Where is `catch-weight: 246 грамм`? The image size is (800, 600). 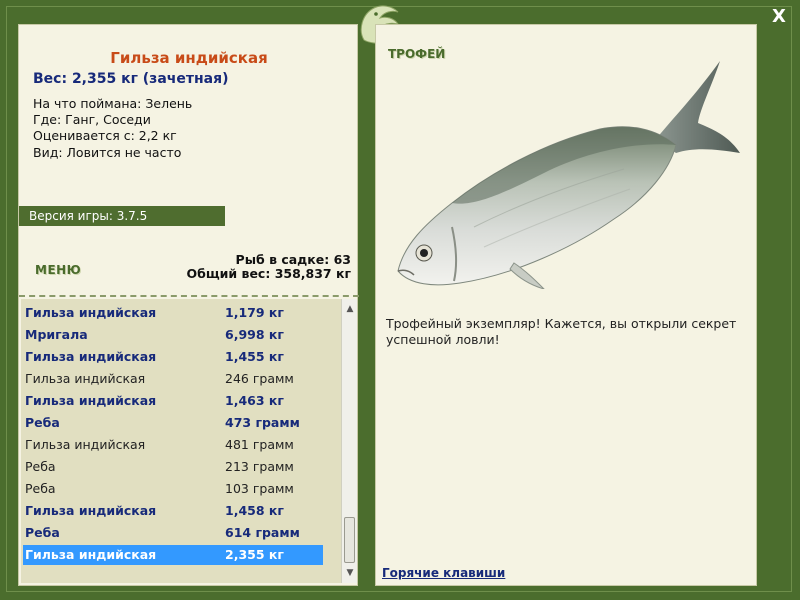
catch-weight: 246 грамм is located at coordinates (259, 378).